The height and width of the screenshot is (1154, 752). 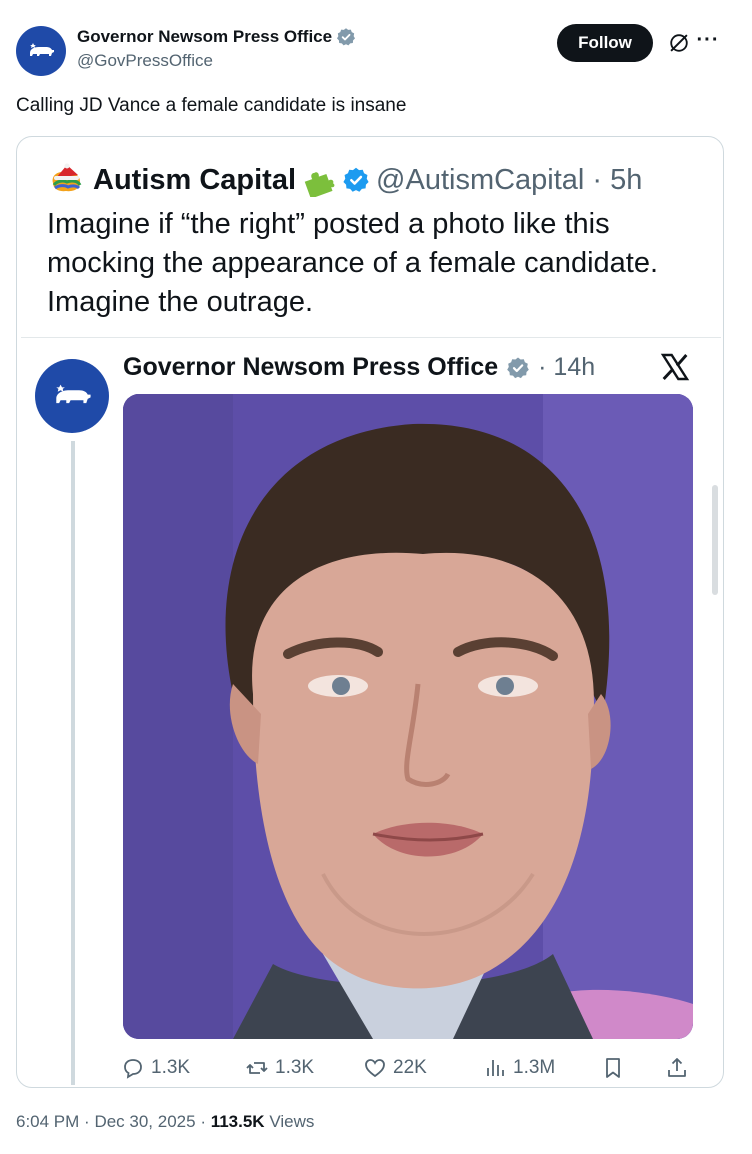 I want to click on inner-author-avatar, so click(x=72, y=396).